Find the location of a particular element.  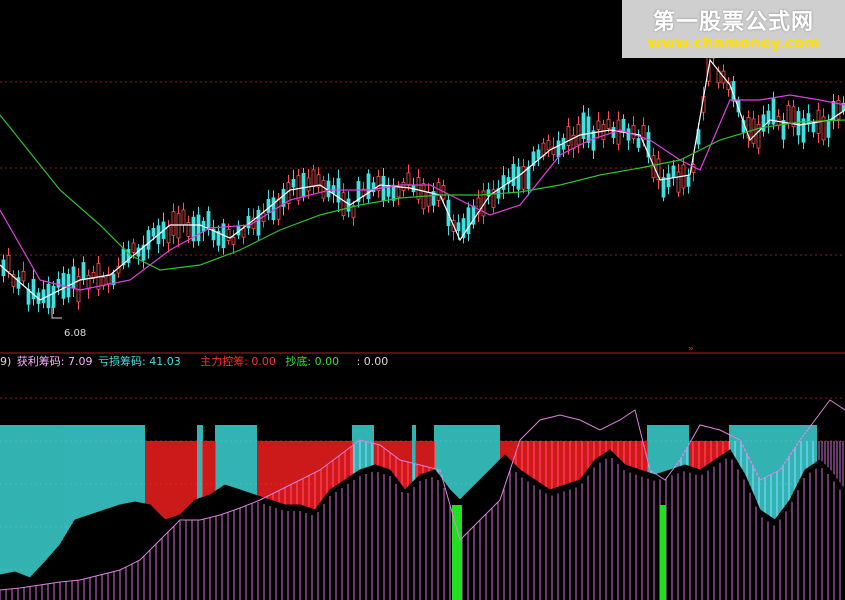

watermark-url: www.chnmoney.com is located at coordinates (733, 43).